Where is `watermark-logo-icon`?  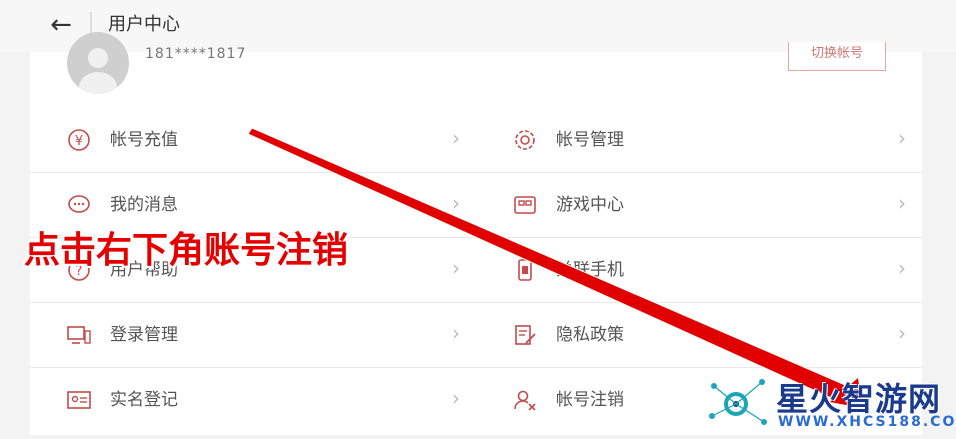 watermark-logo-icon is located at coordinates (738, 402).